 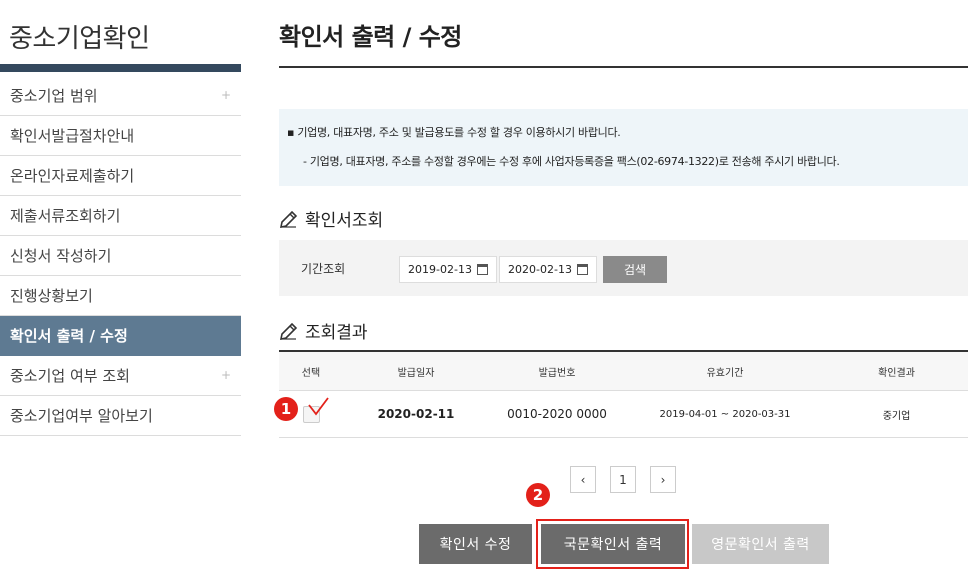 I want to click on highlight-box, so click(x=612, y=544).